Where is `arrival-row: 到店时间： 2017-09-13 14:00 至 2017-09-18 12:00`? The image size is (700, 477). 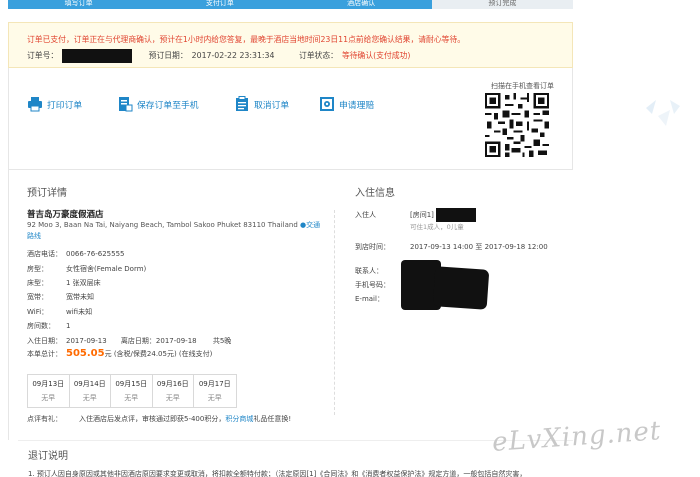
arrival-row: 到店时间： 2017-09-13 14:00 至 2017-09-18 12:00 is located at coordinates (451, 247).